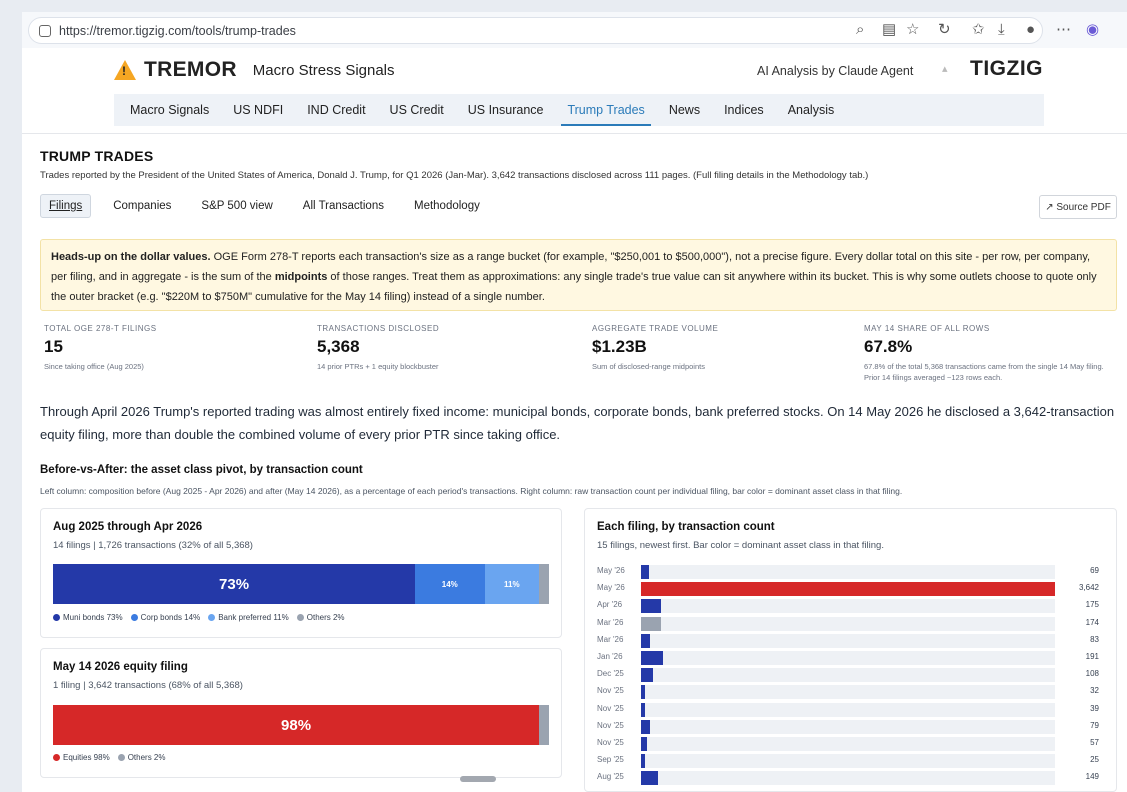  I want to click on filing-date-label: May '26, so click(611, 588).